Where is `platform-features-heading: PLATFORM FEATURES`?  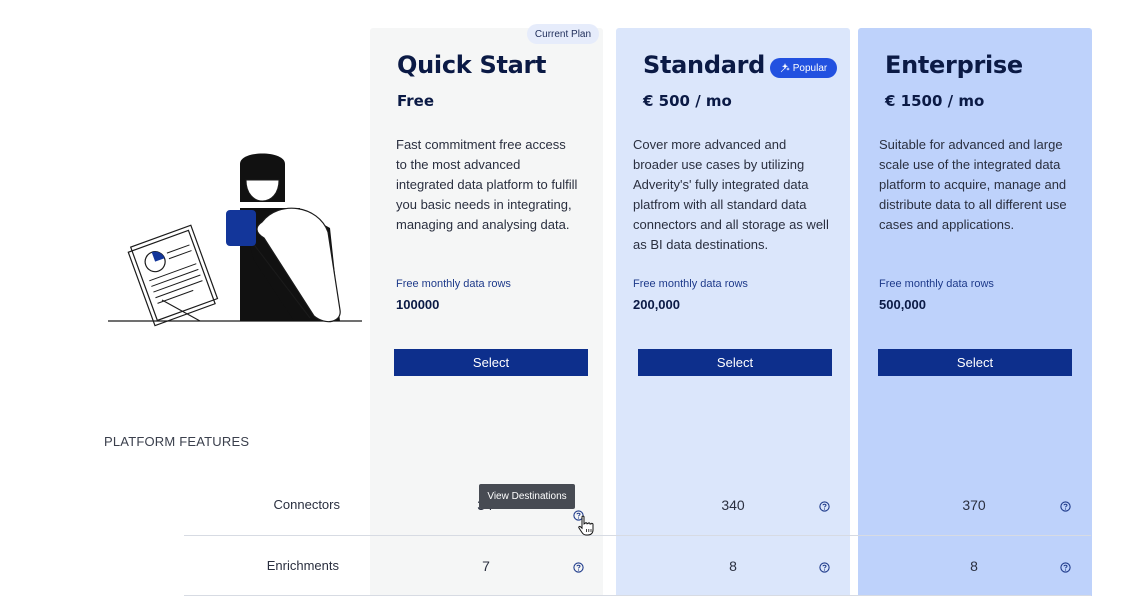 platform-features-heading: PLATFORM FEATURES is located at coordinates (177, 441).